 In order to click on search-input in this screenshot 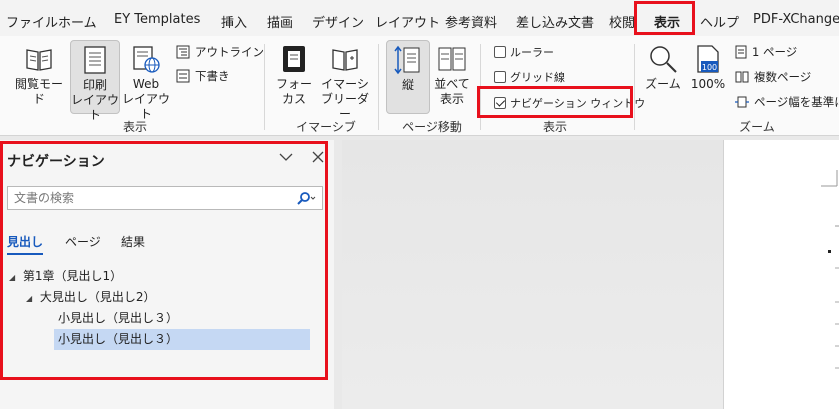, I will do `click(143, 198)`.